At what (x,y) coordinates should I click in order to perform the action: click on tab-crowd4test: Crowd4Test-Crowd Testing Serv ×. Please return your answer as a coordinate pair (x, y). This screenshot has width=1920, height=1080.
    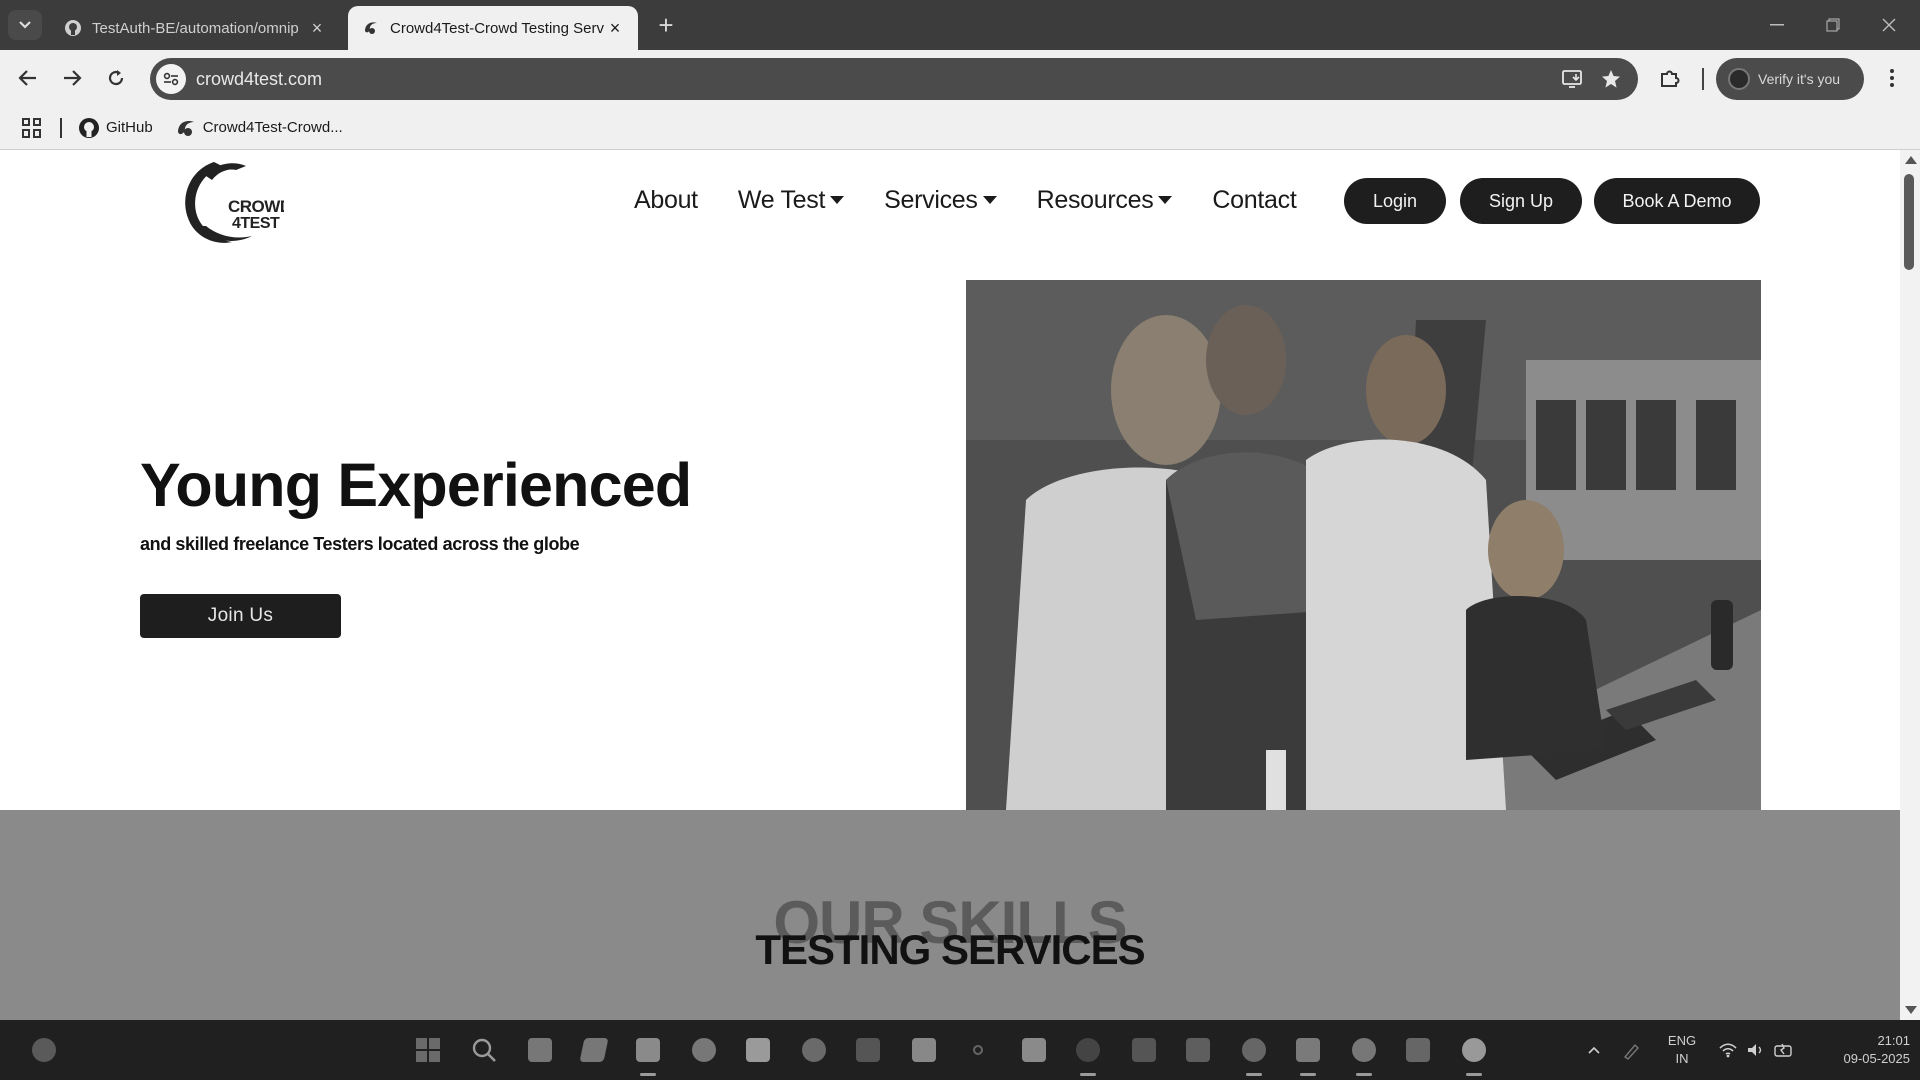
    Looking at the image, I should click on (493, 28).